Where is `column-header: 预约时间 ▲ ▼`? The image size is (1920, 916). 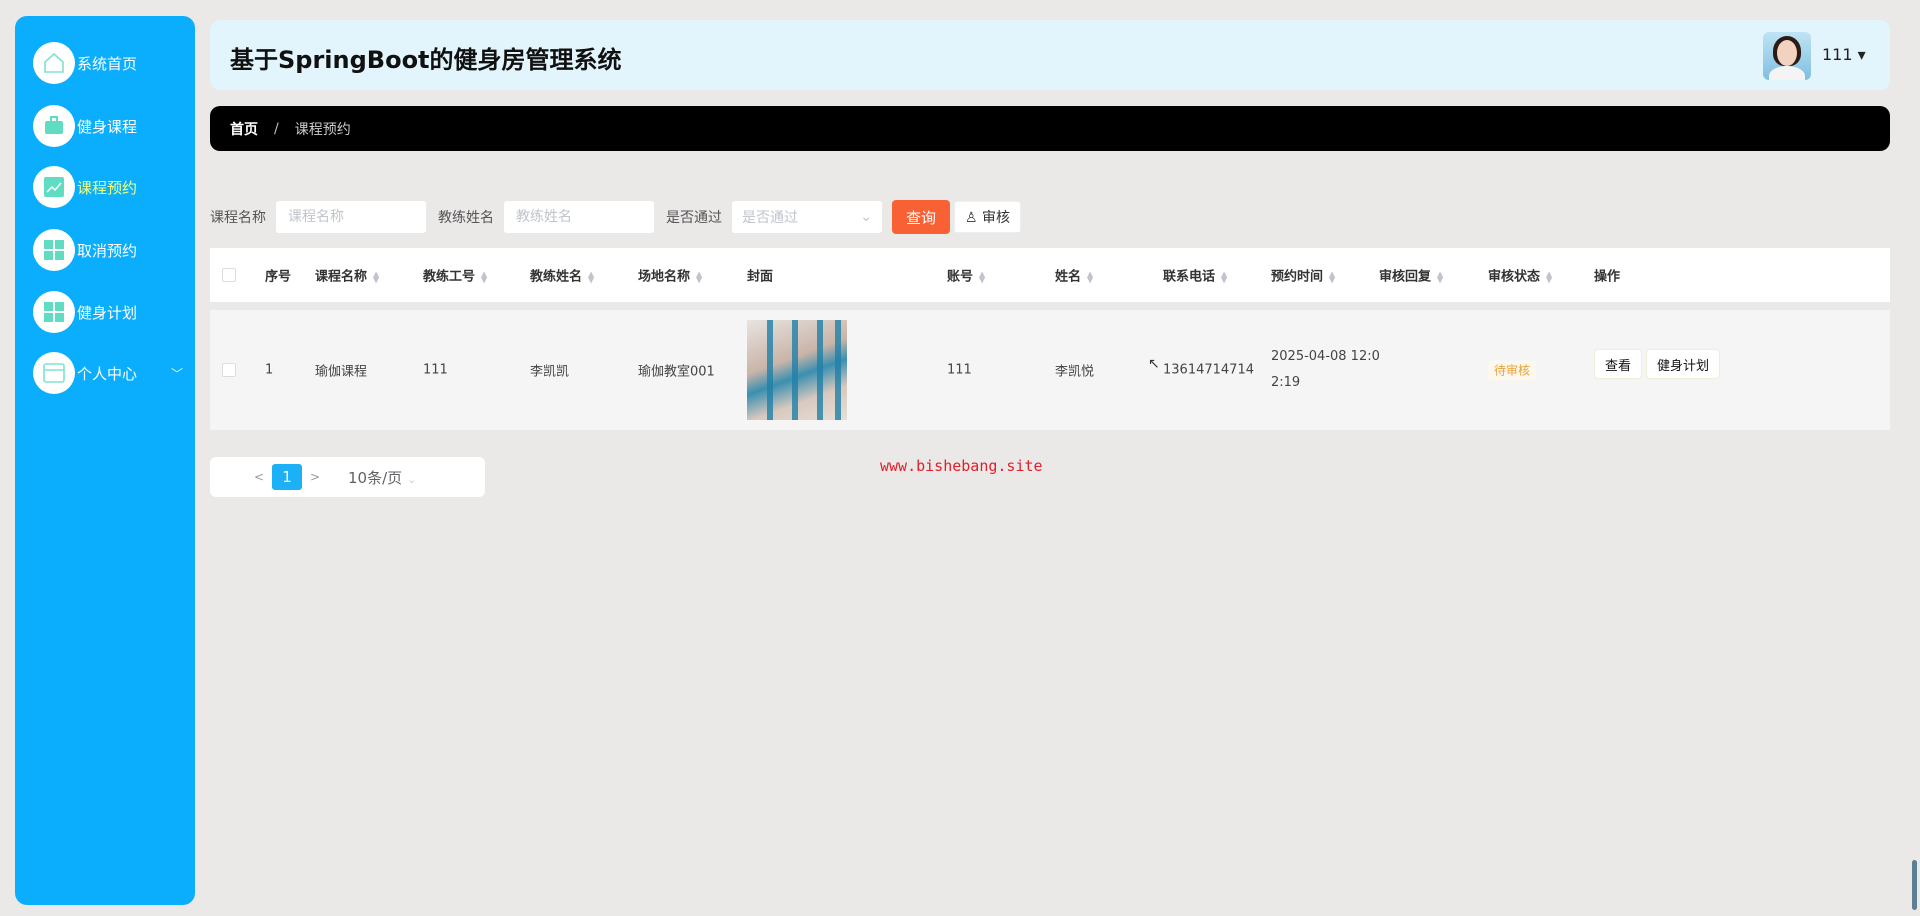 column-header: 预约时间 ▲ ▼ is located at coordinates (1303, 275).